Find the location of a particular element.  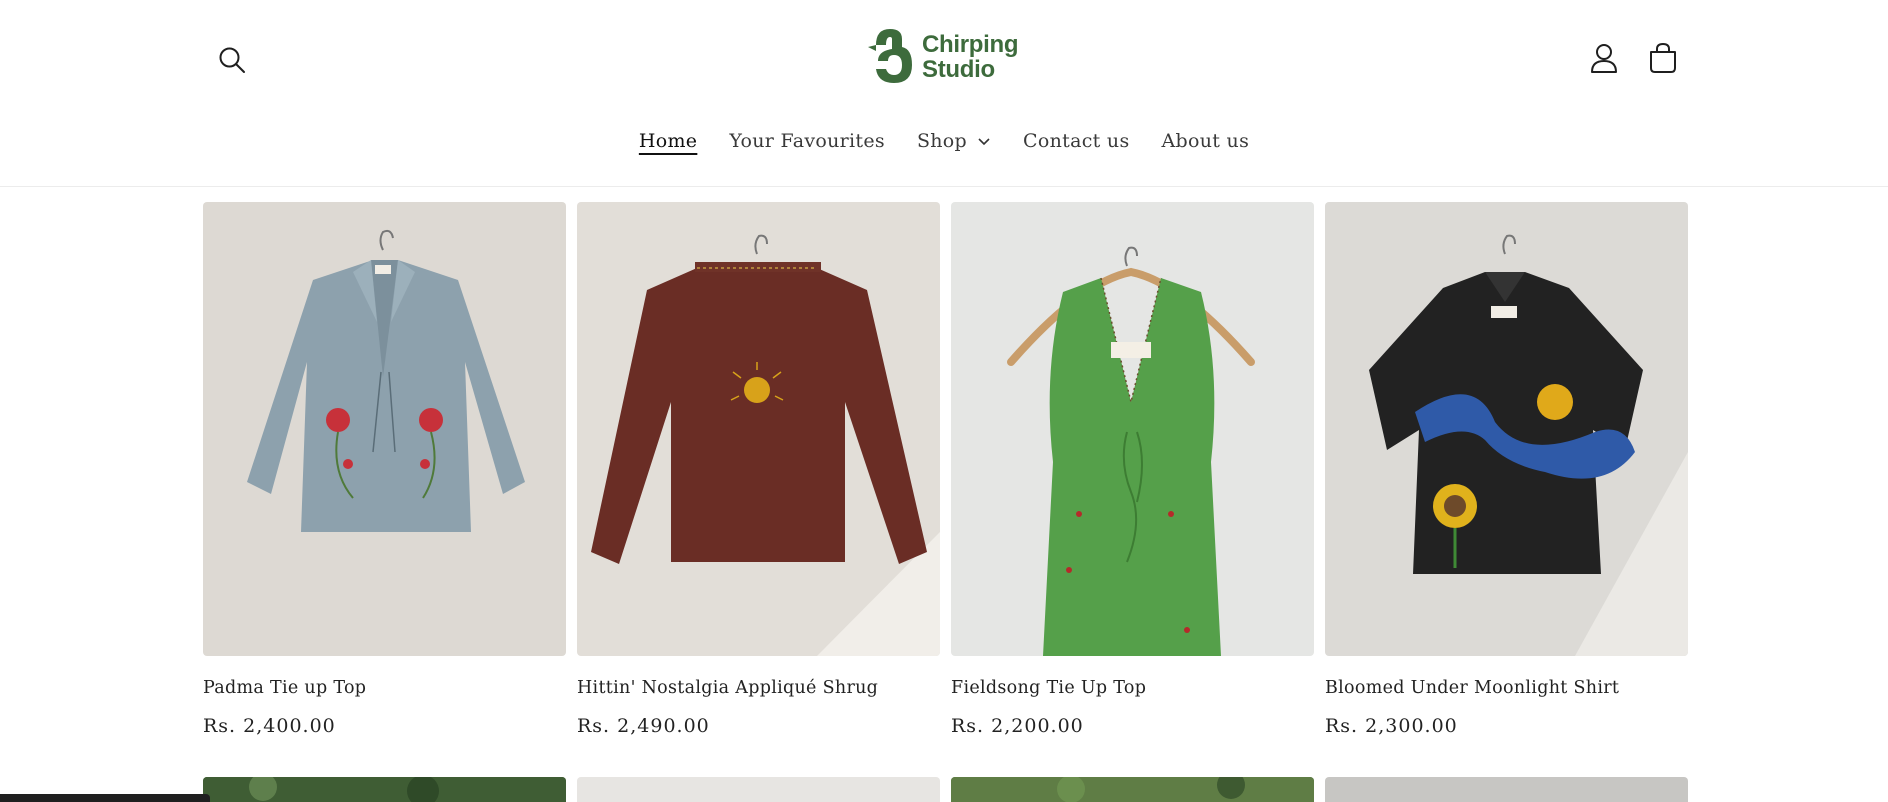

search-icon is located at coordinates (232, 60).